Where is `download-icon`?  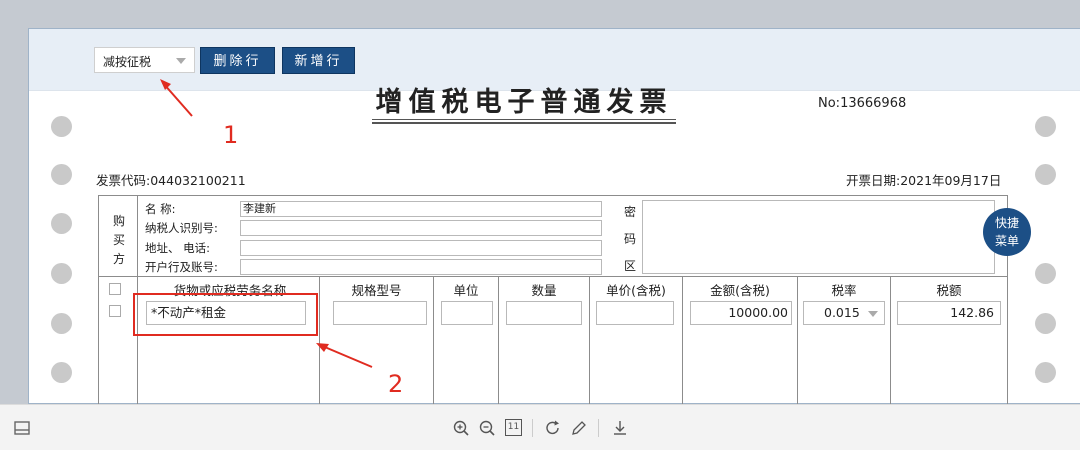
download-icon is located at coordinates (620, 428).